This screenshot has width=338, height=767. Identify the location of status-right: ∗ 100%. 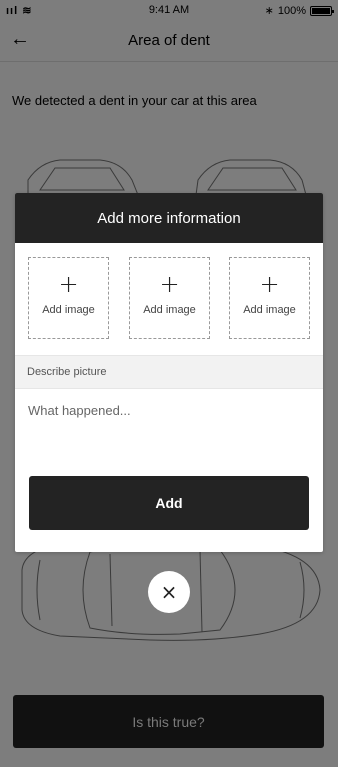
(299, 10).